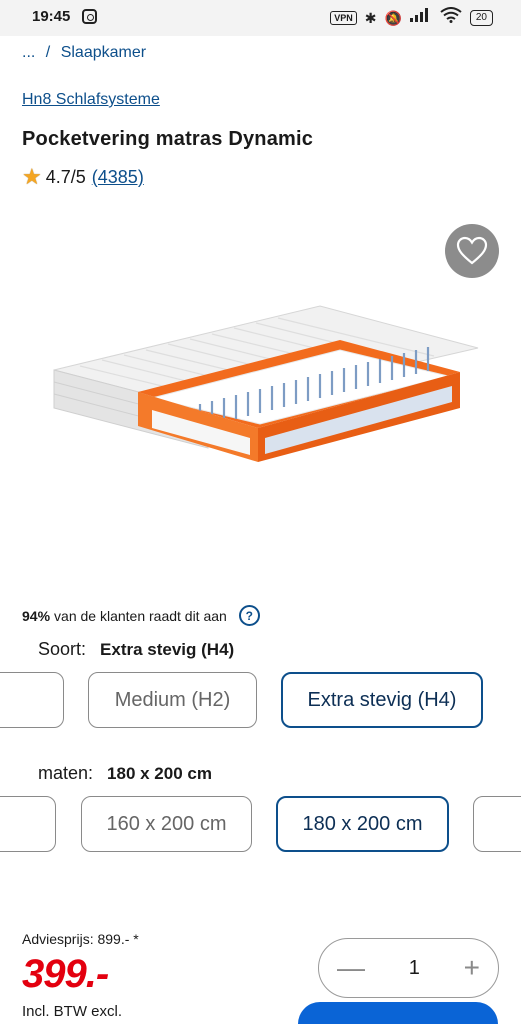  Describe the element at coordinates (32, 700) in the screenshot. I see `sort-option-partial` at that location.